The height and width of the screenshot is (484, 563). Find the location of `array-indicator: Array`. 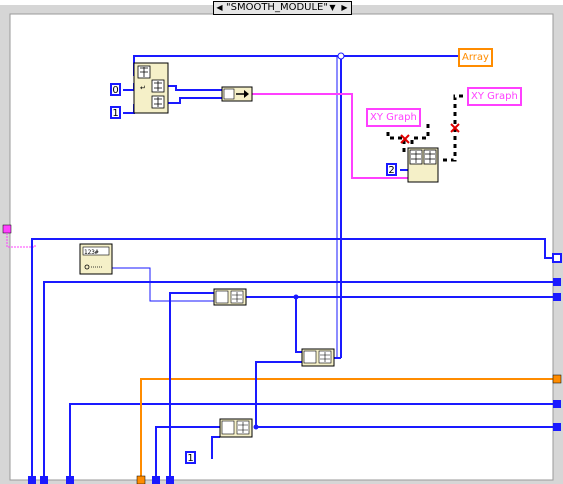

array-indicator: Array is located at coordinates (475, 57).